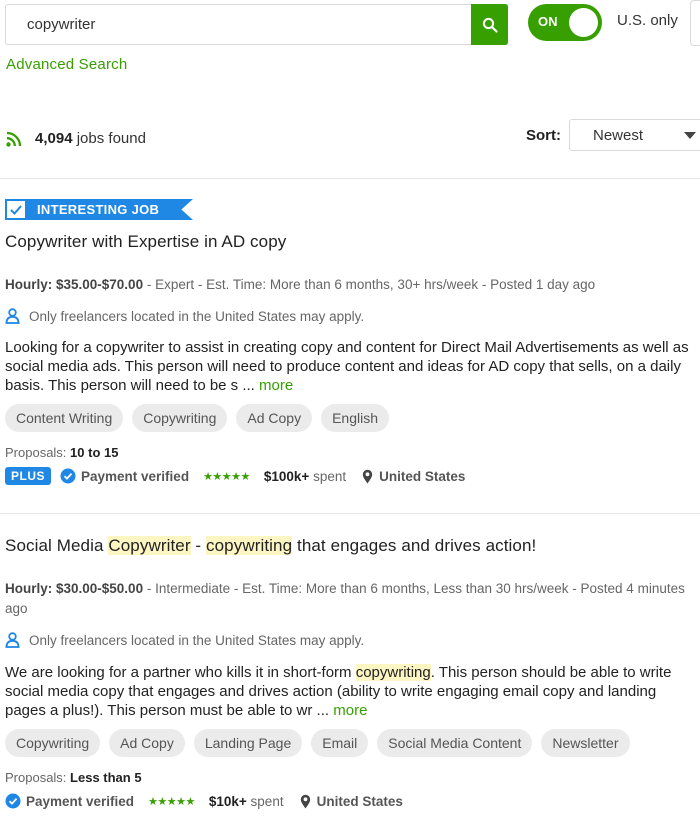  What do you see at coordinates (455, 743) in the screenshot?
I see `skill-tag: Social Media Content` at bounding box center [455, 743].